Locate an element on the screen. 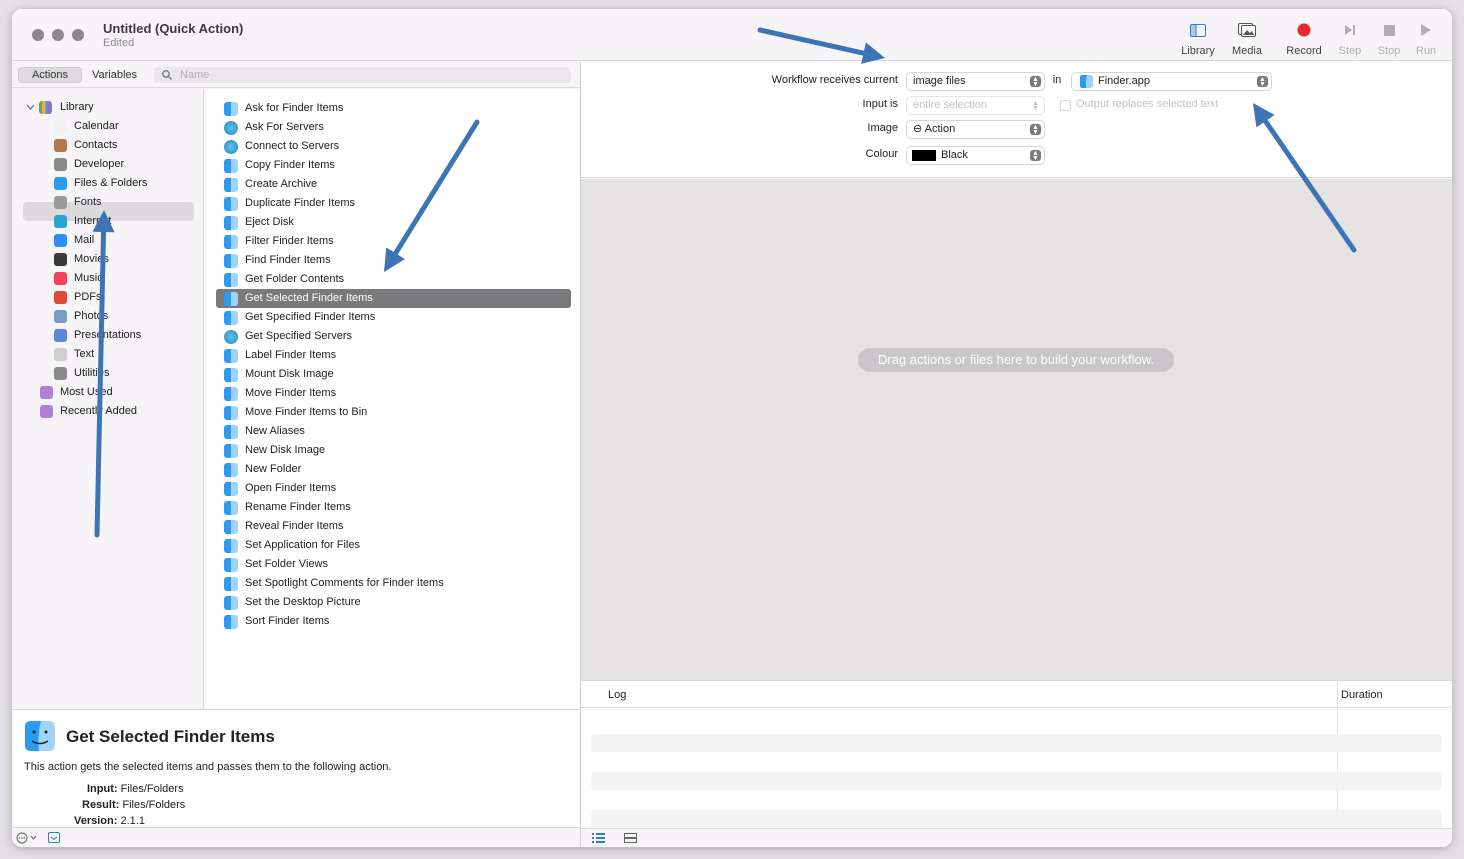 The height and width of the screenshot is (859, 1464). action-item: Set Spotlight Comments for Finder Items is located at coordinates (393, 583).